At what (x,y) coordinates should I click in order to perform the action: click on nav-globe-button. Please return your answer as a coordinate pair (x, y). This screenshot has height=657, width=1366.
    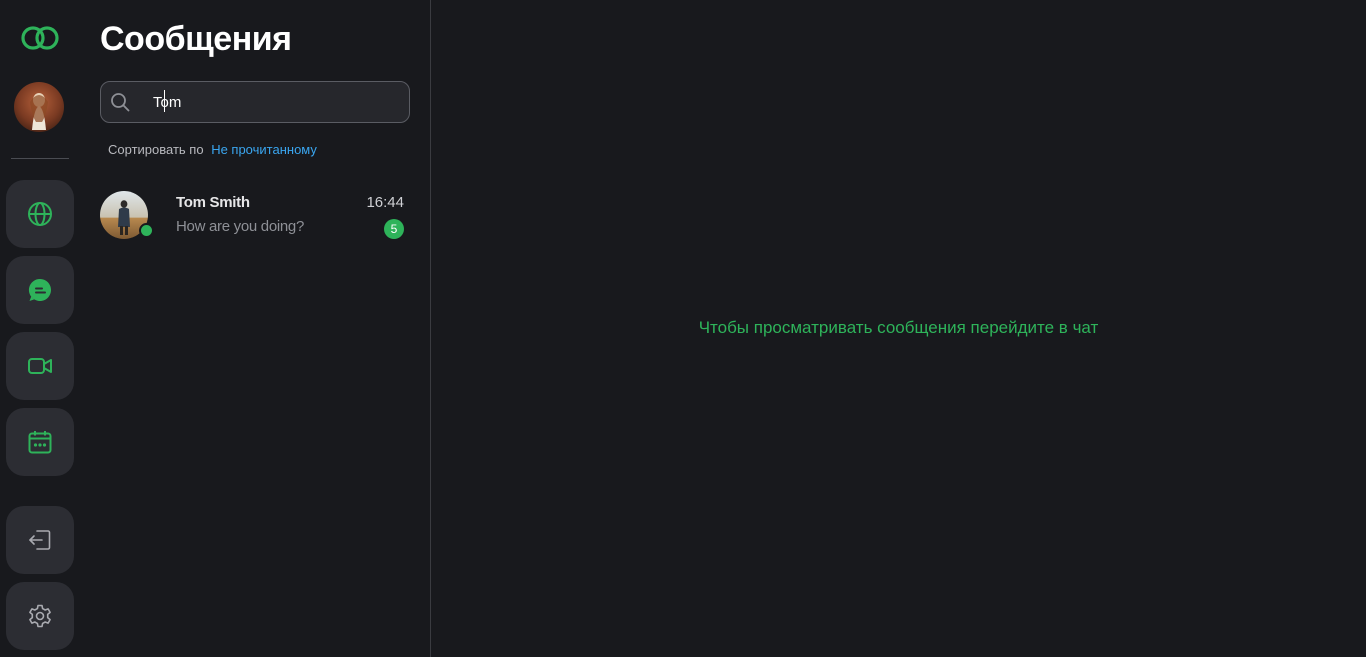
    Looking at the image, I should click on (40, 214).